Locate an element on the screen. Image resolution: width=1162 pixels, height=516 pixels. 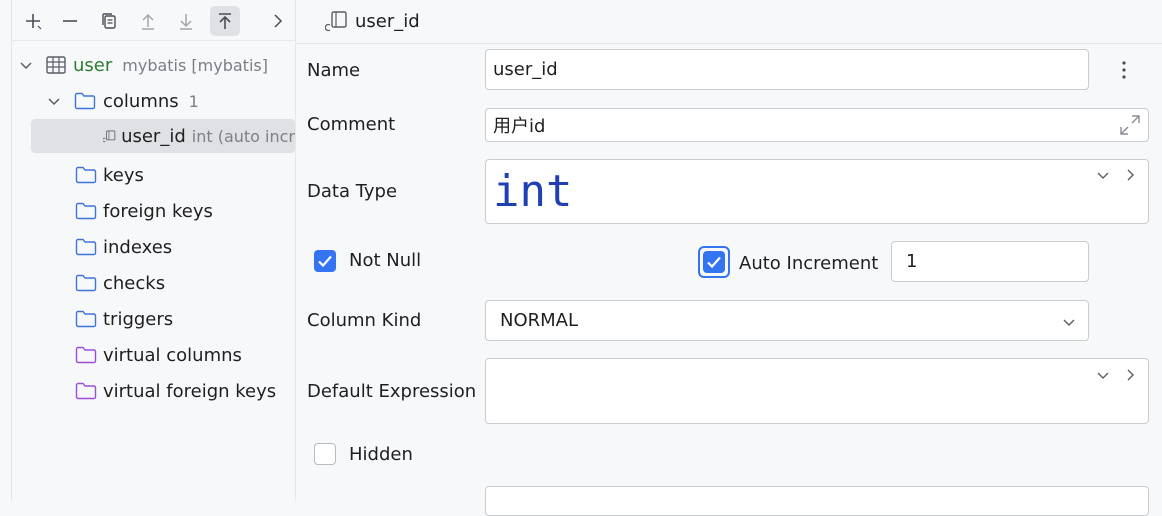
more-options-button is located at coordinates (1124, 70).